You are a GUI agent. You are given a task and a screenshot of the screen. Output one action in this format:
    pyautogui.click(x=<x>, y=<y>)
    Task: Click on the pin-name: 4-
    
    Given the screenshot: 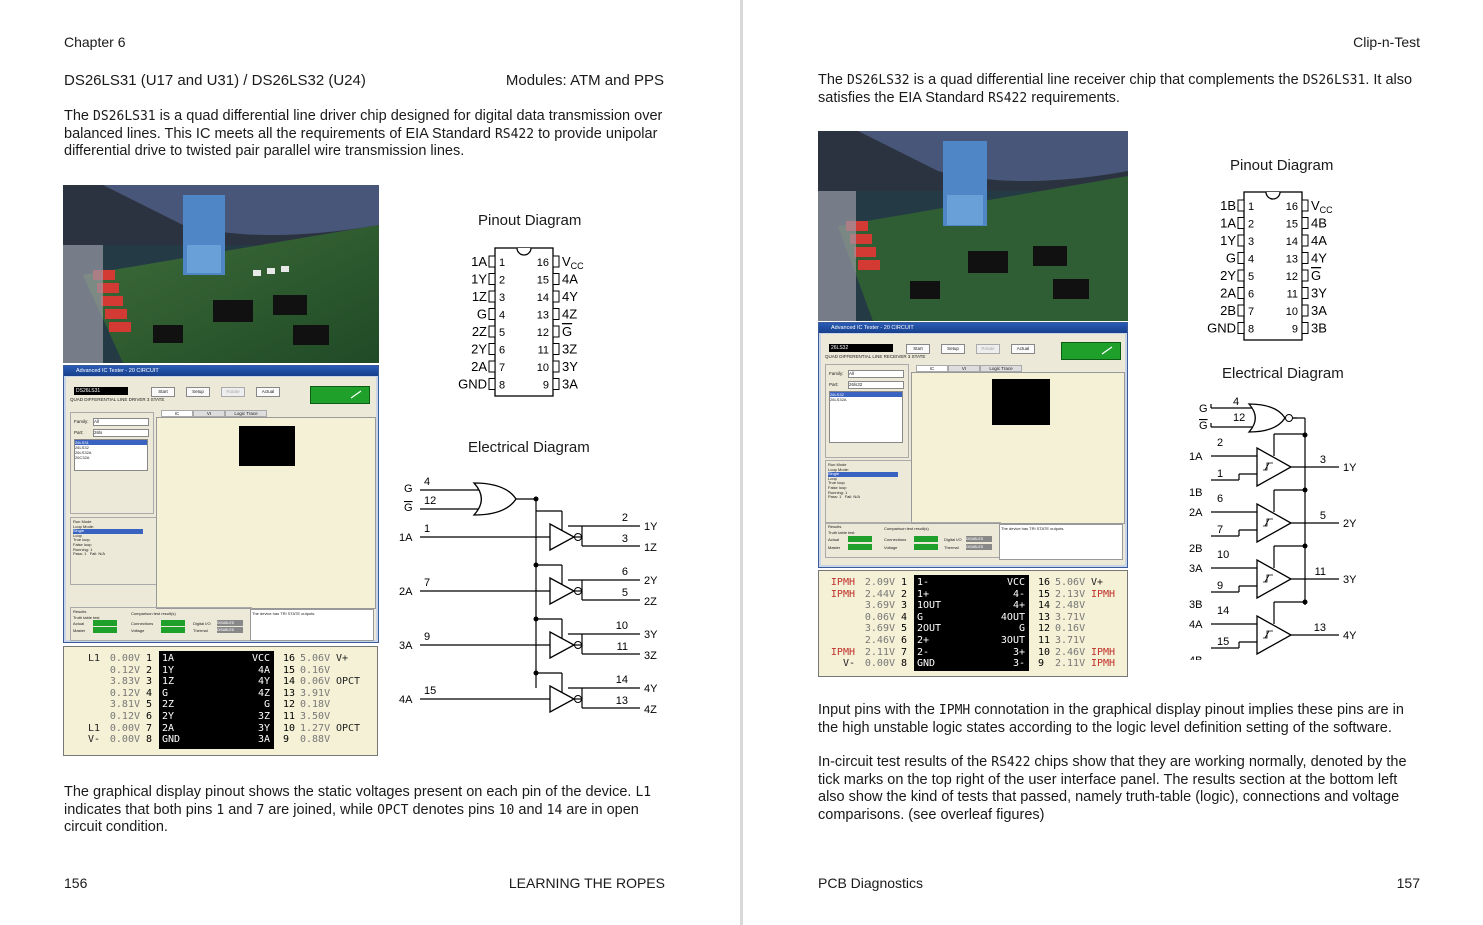 What is the action you would take?
    pyautogui.click(x=1018, y=594)
    